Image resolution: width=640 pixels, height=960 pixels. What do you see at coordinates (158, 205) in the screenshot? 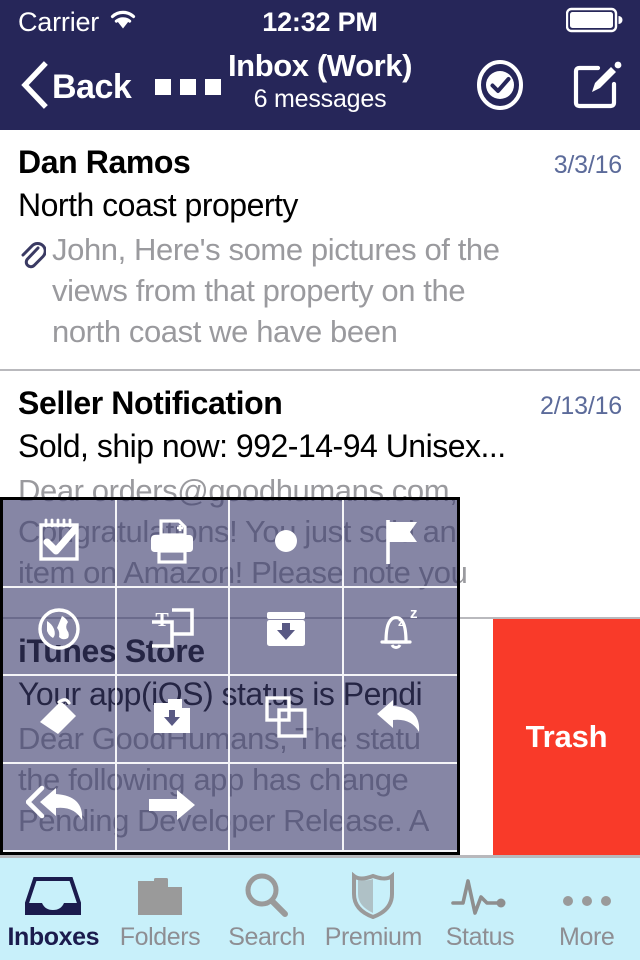
I see `message-subject: North coast property` at bounding box center [158, 205].